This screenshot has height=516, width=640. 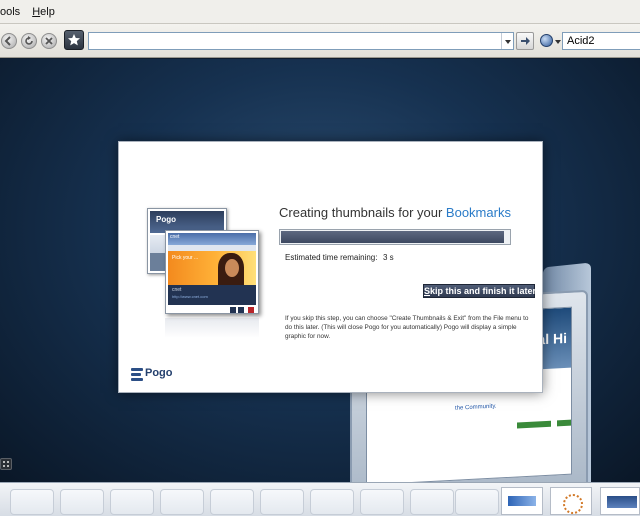 I want to click on chevron-down-icon, so click(x=558, y=42).